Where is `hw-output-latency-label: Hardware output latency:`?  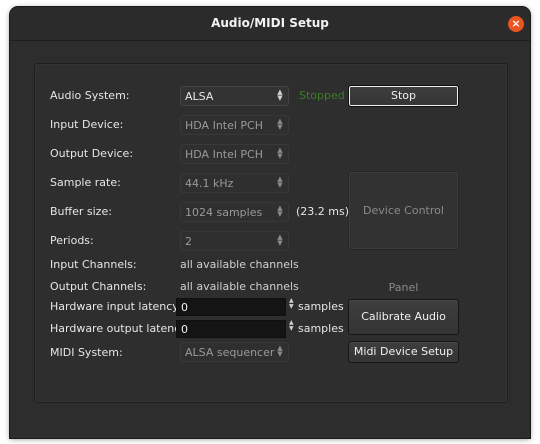 hw-output-latency-label: Hardware output latency: is located at coordinates (120, 328).